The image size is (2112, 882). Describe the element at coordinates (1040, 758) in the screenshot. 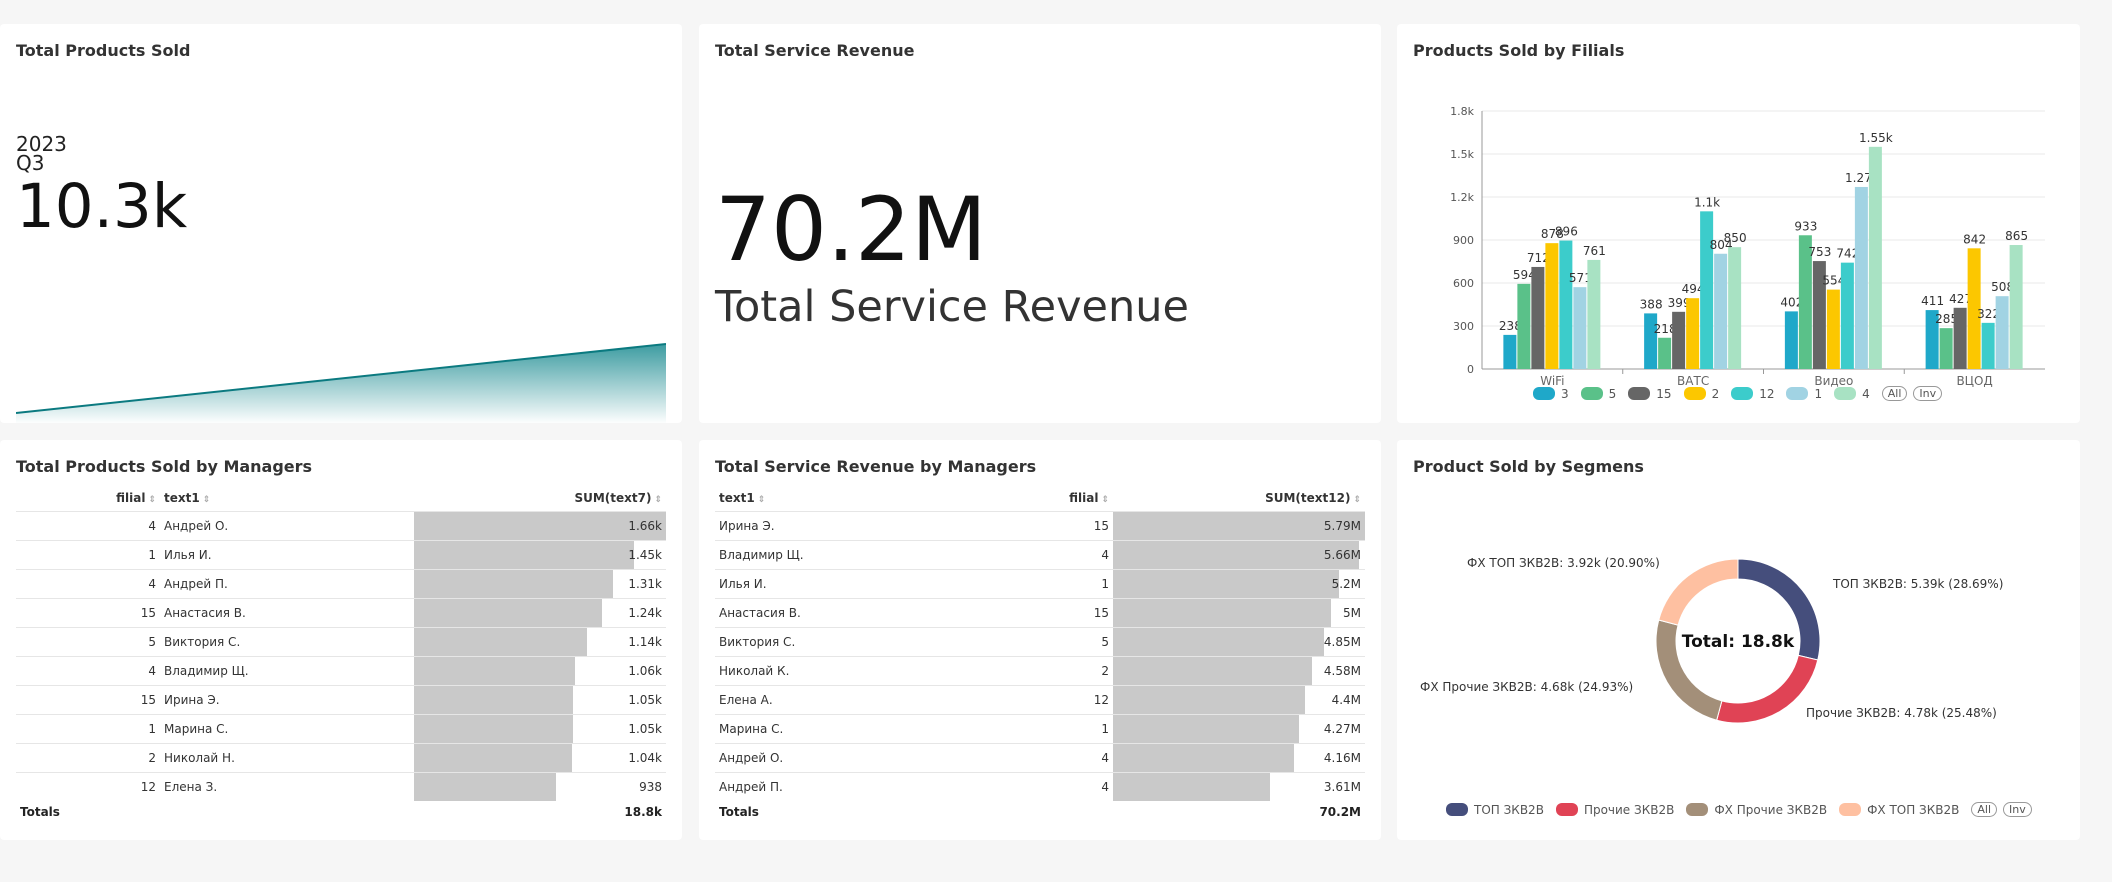

I see `table-row: Андрей О. 4 4.16M` at that location.